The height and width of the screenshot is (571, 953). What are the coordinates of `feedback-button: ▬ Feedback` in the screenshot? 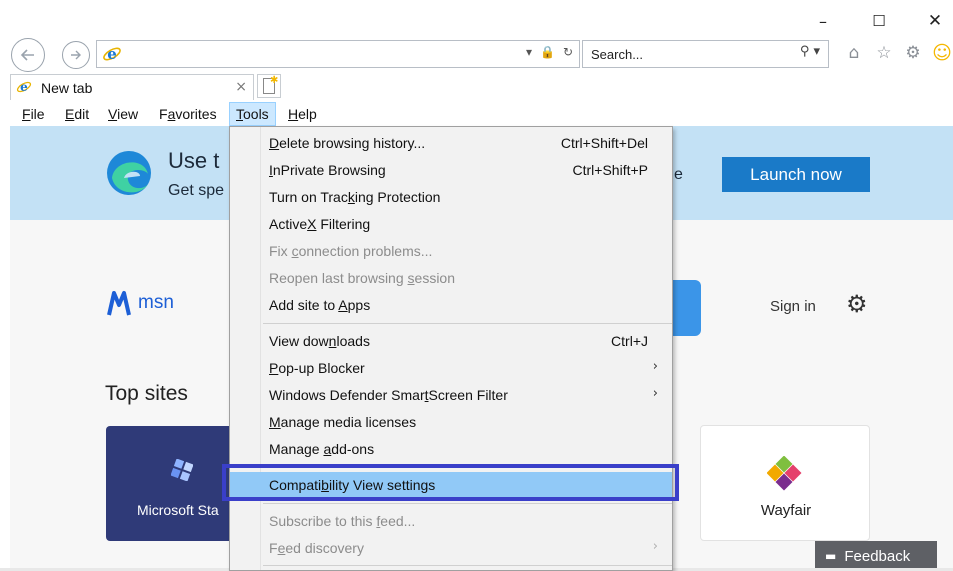 It's located at (876, 556).